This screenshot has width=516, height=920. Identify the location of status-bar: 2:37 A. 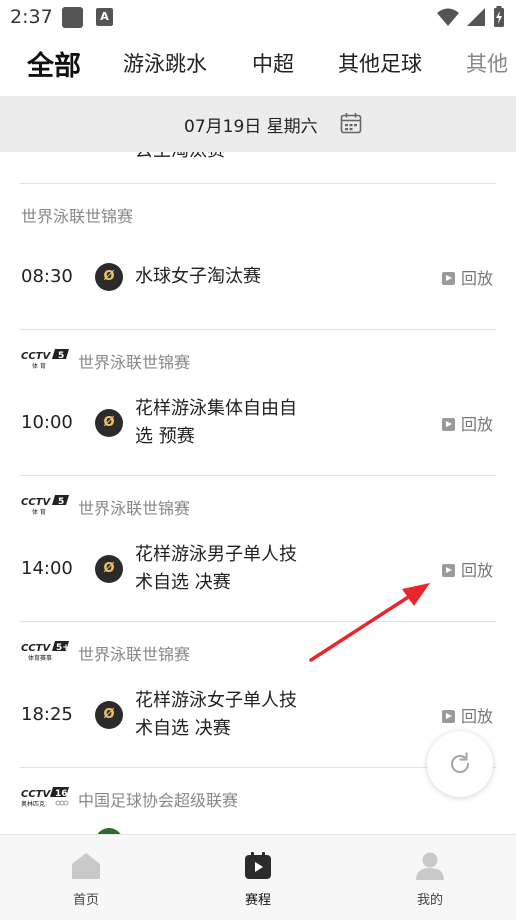
(258, 18).